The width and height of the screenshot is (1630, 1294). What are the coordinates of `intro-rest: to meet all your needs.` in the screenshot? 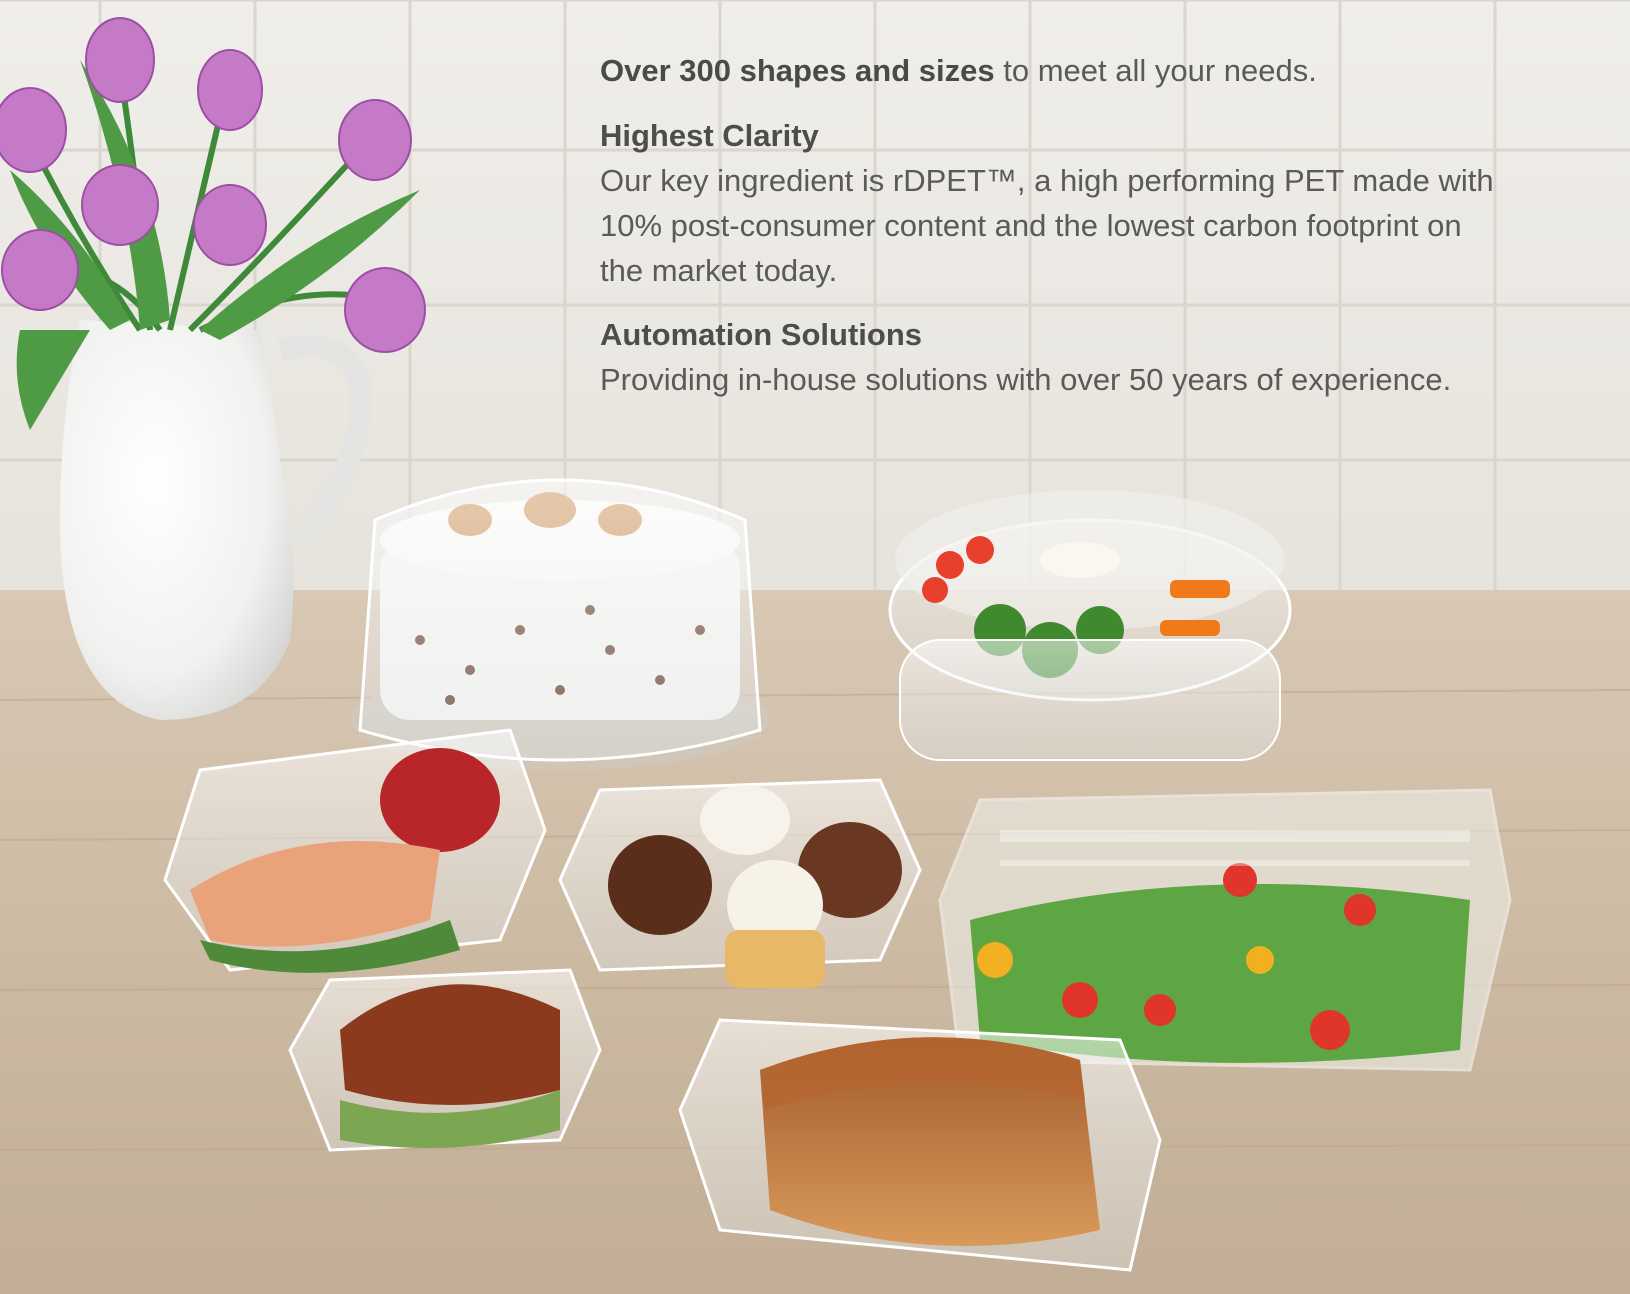 It's located at (1155, 70).